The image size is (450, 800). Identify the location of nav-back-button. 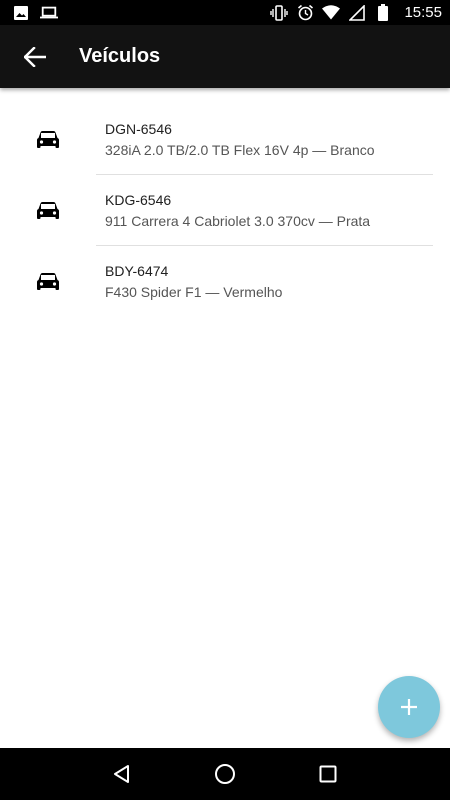
(122, 774).